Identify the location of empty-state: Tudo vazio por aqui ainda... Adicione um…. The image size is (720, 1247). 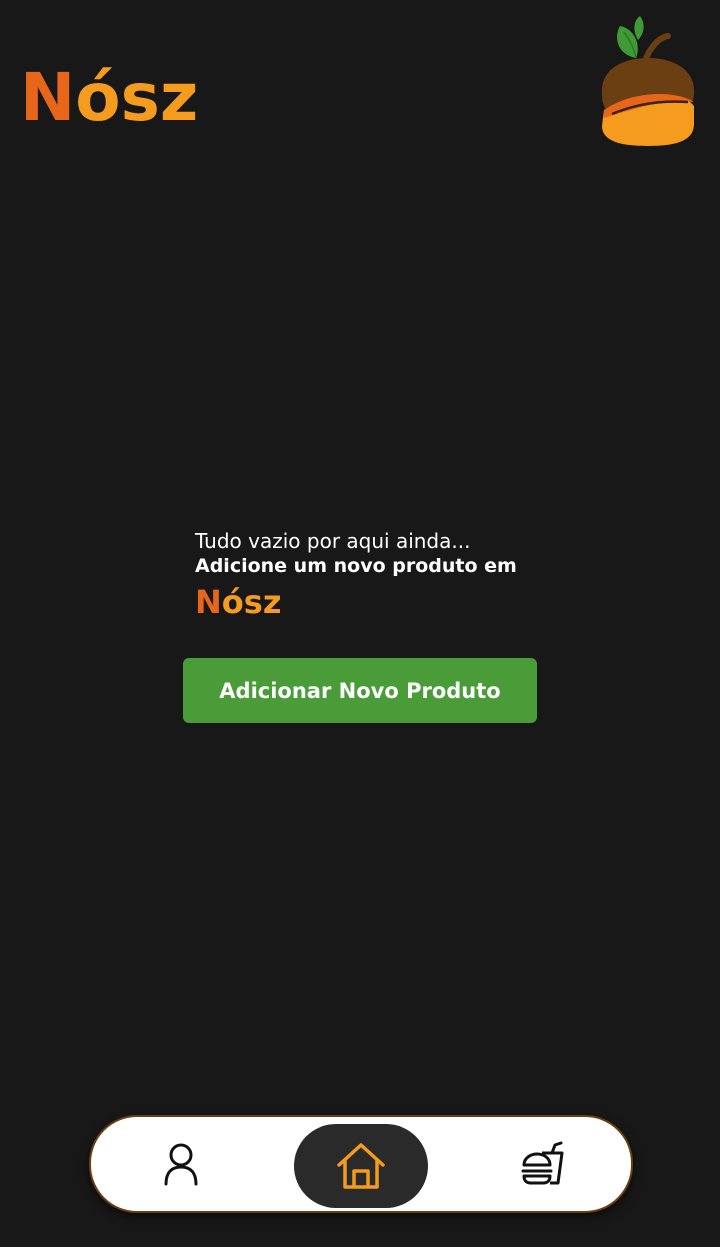
(375, 575).